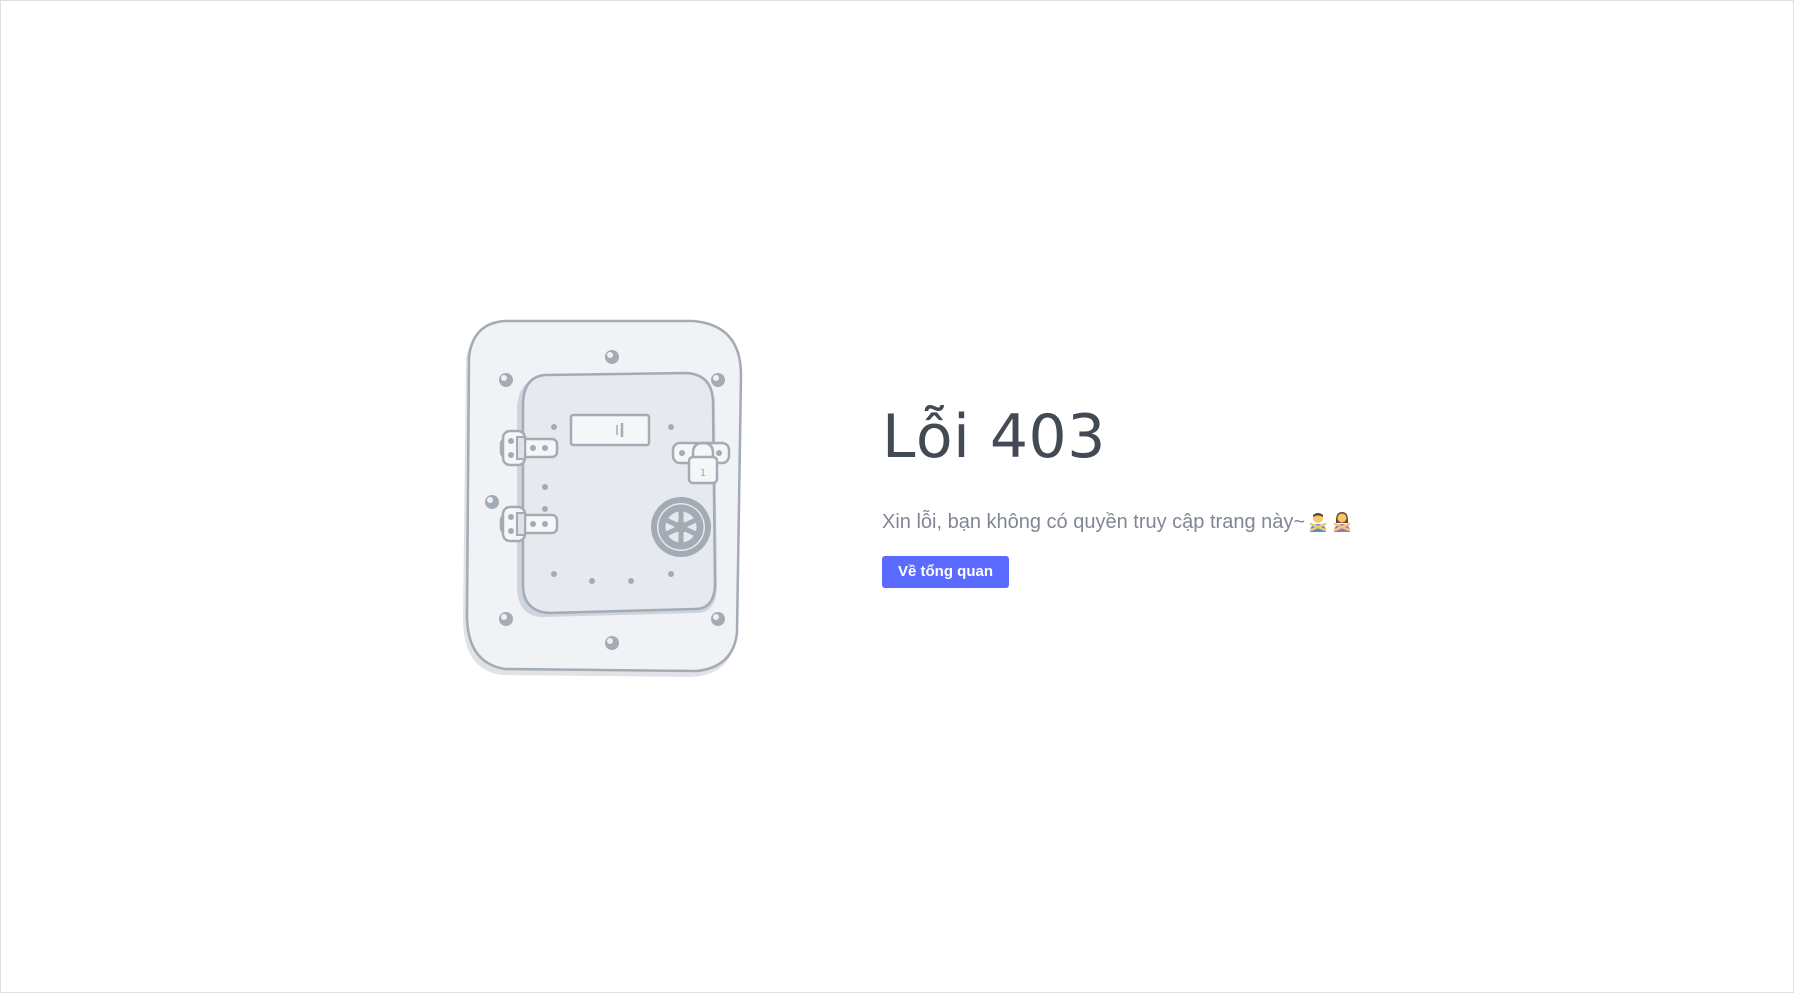 The width and height of the screenshot is (1794, 993). Describe the element at coordinates (611, 501) in the screenshot. I see `vault-door-icon: 1` at that location.